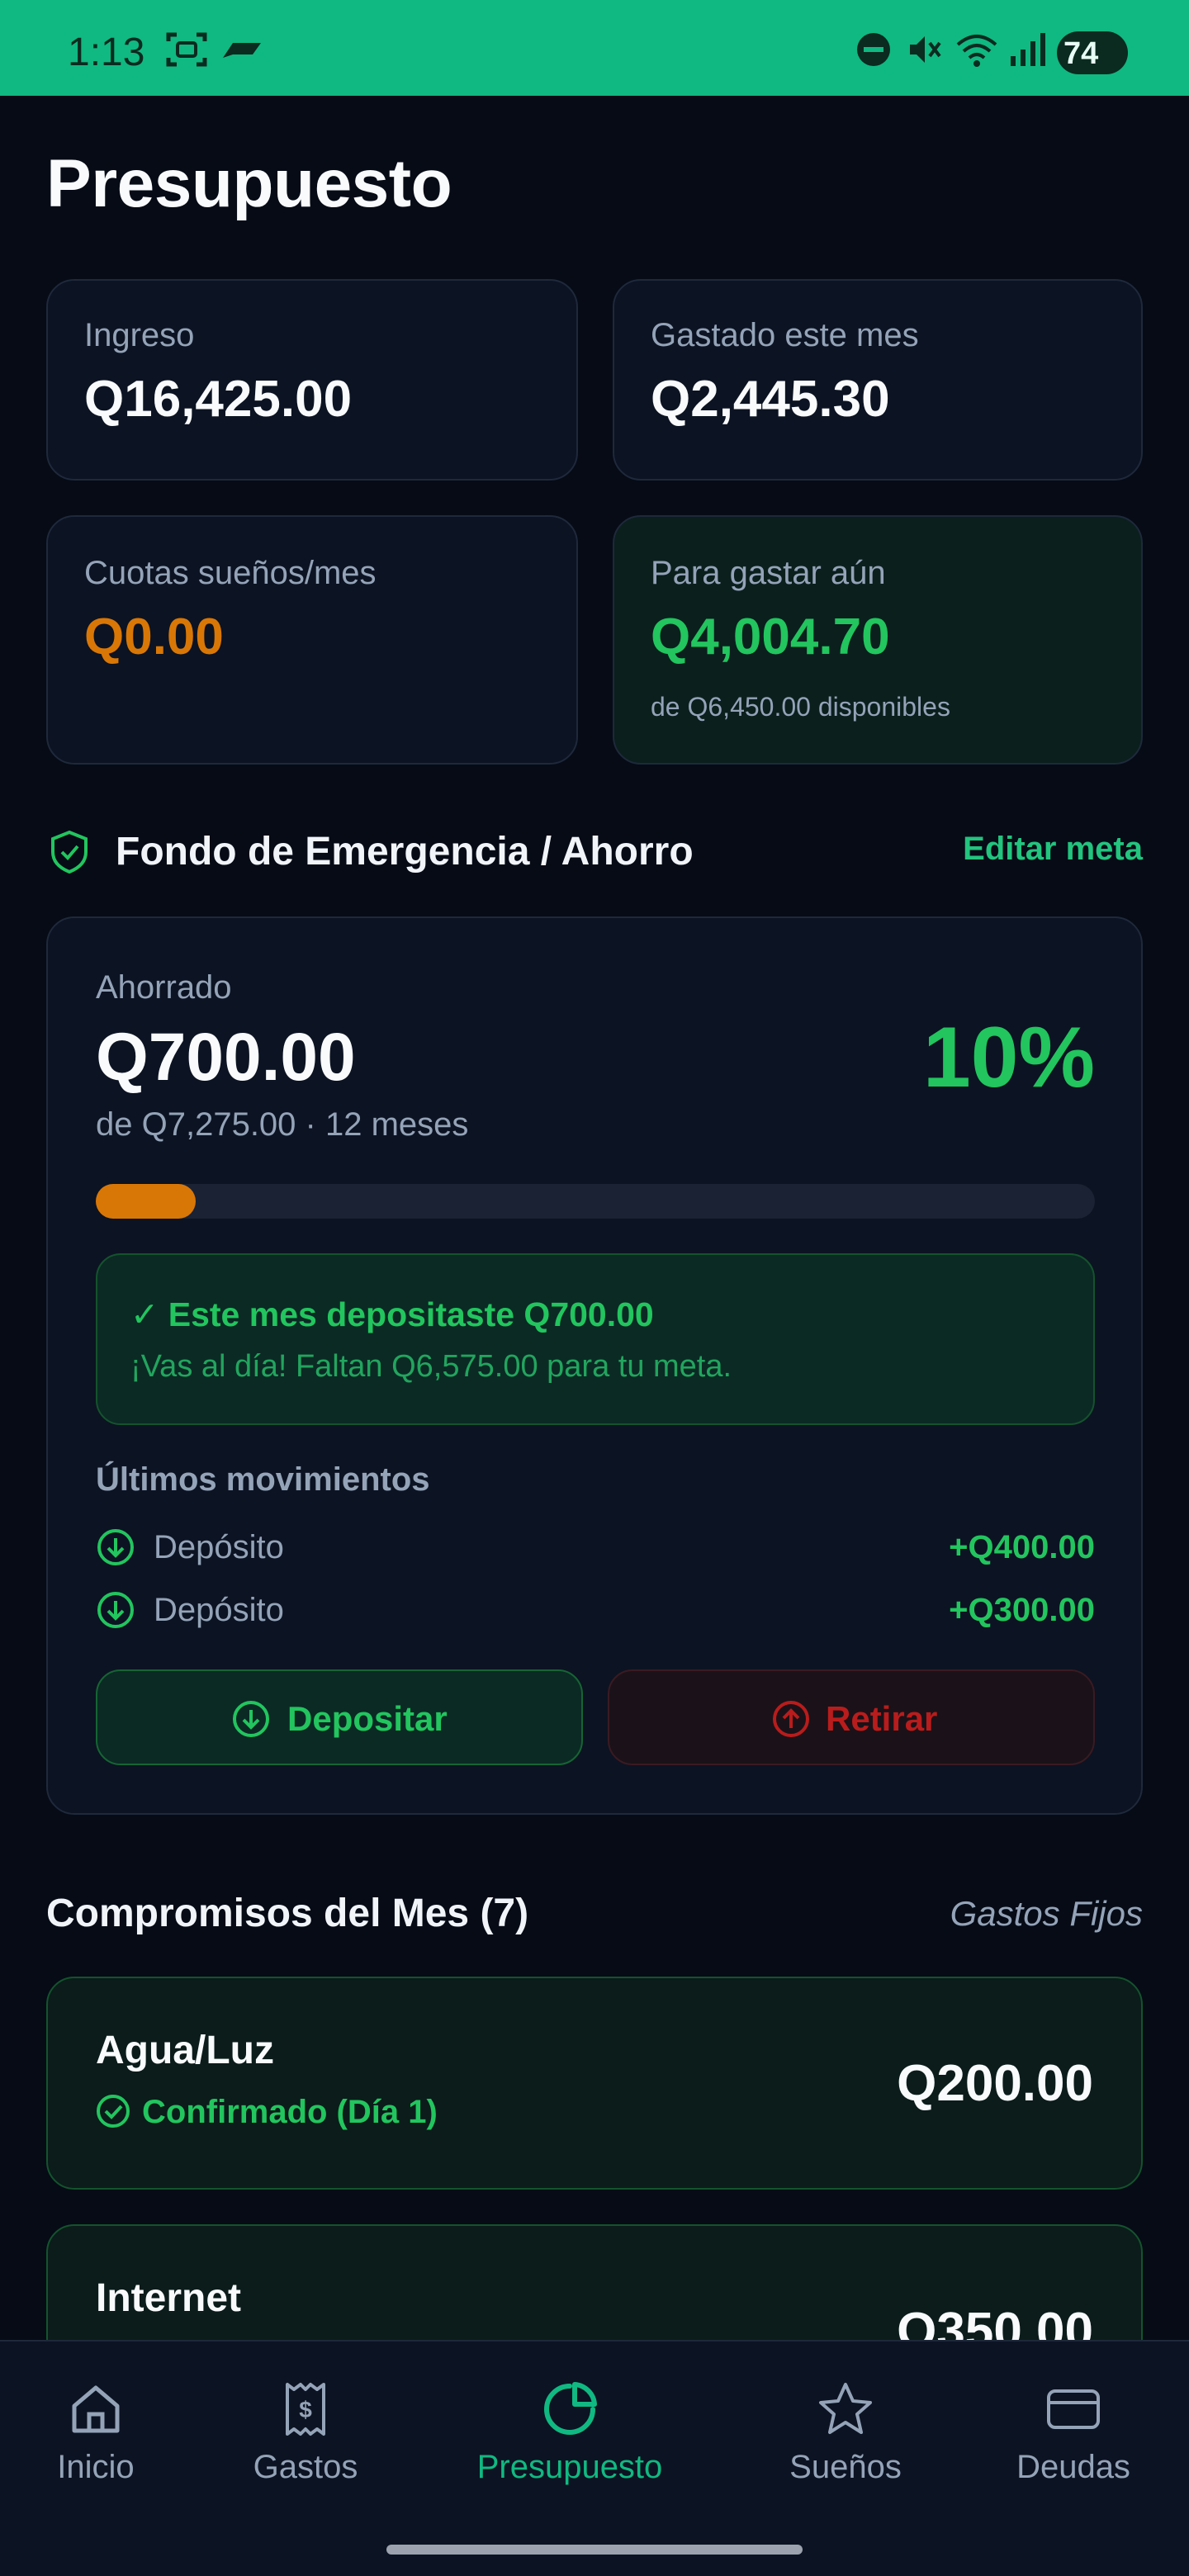  I want to click on status-bar: 1:13 74, so click(594, 48).